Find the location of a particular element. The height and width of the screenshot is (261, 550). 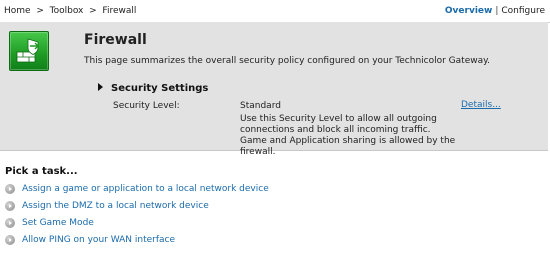

breadcrumb-toolbox: Toolbox is located at coordinates (67, 11).